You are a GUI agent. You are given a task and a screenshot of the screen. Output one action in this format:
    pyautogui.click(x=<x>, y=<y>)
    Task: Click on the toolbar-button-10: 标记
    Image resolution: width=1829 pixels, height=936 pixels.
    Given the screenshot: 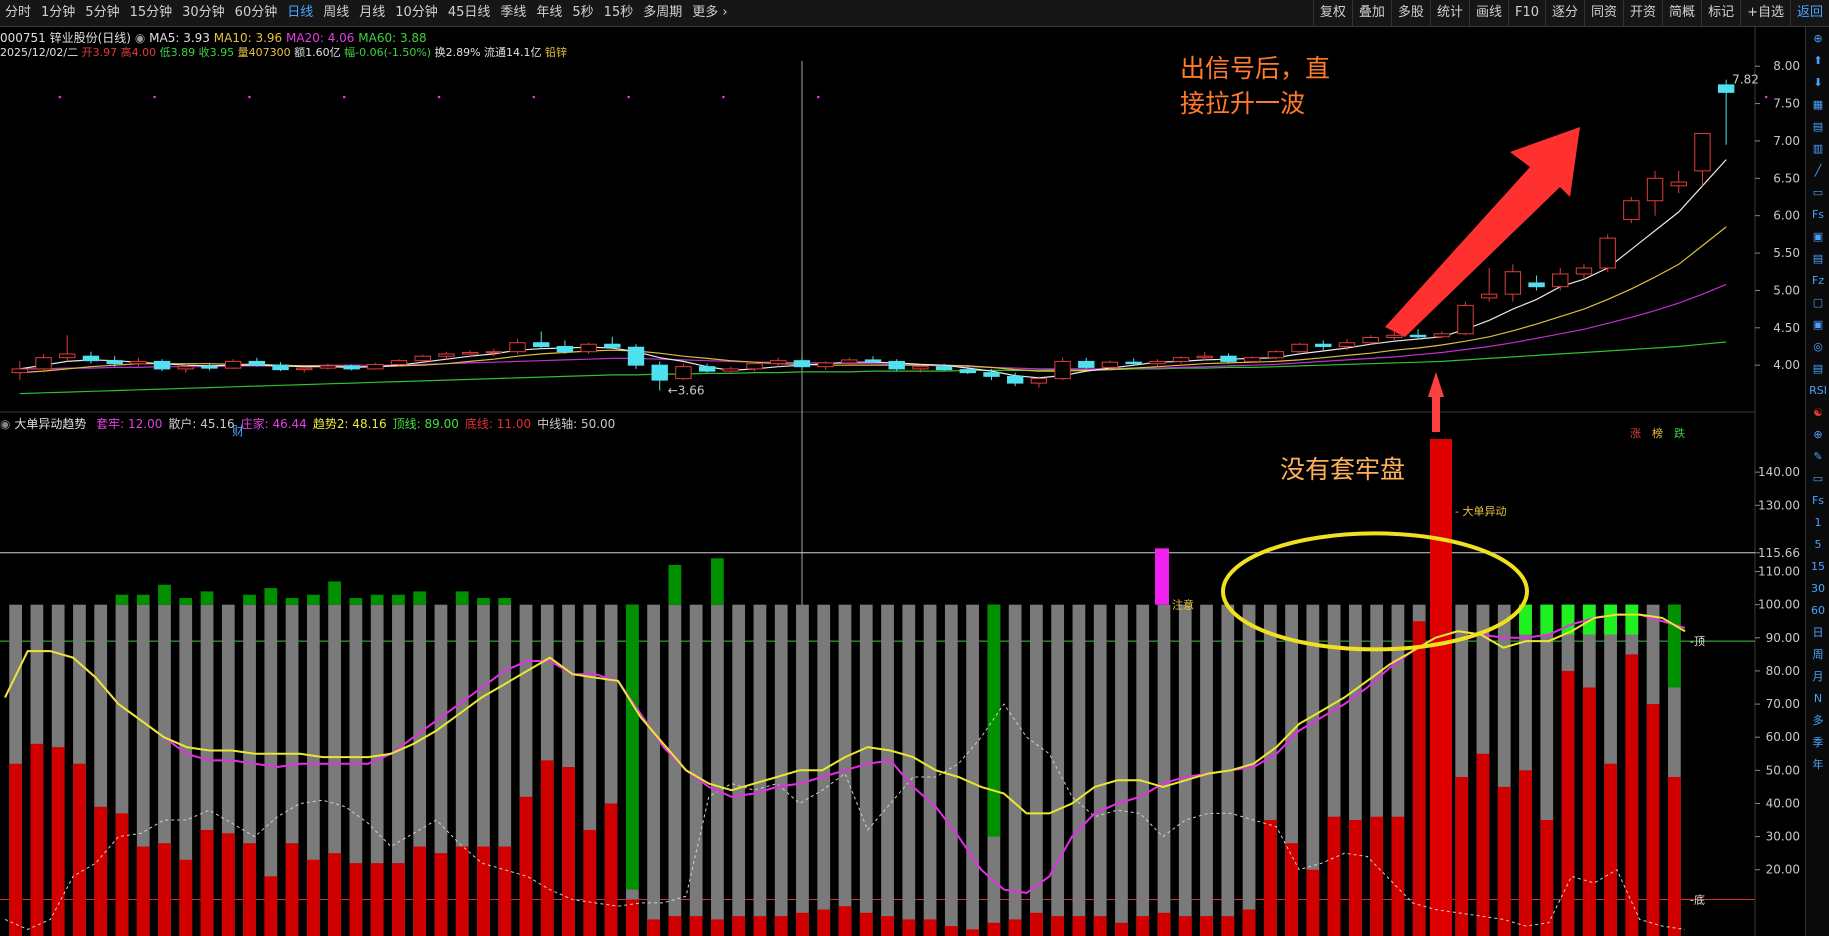 What is the action you would take?
    pyautogui.click(x=1720, y=13)
    